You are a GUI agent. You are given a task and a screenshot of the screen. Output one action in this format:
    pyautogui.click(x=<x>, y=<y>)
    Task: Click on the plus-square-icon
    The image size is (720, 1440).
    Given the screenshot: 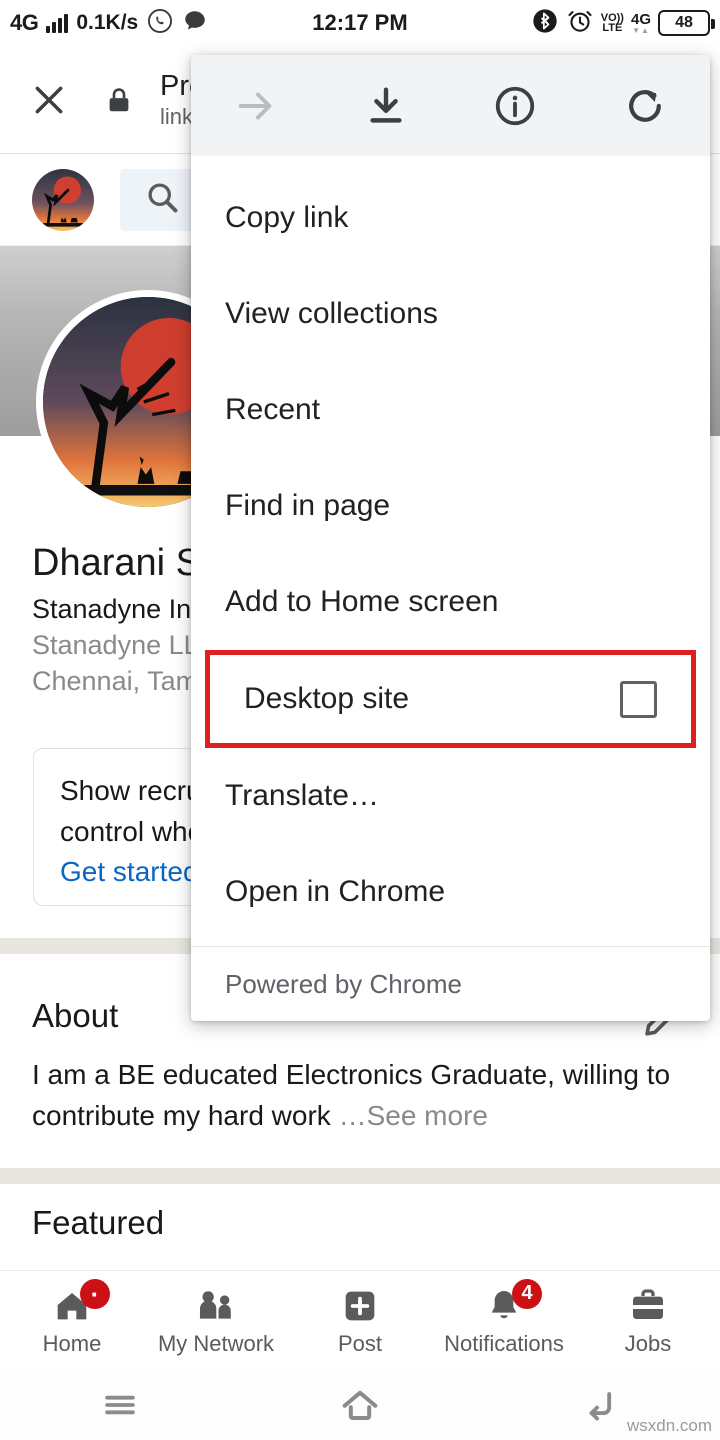 What is the action you would take?
    pyautogui.click(x=360, y=1306)
    